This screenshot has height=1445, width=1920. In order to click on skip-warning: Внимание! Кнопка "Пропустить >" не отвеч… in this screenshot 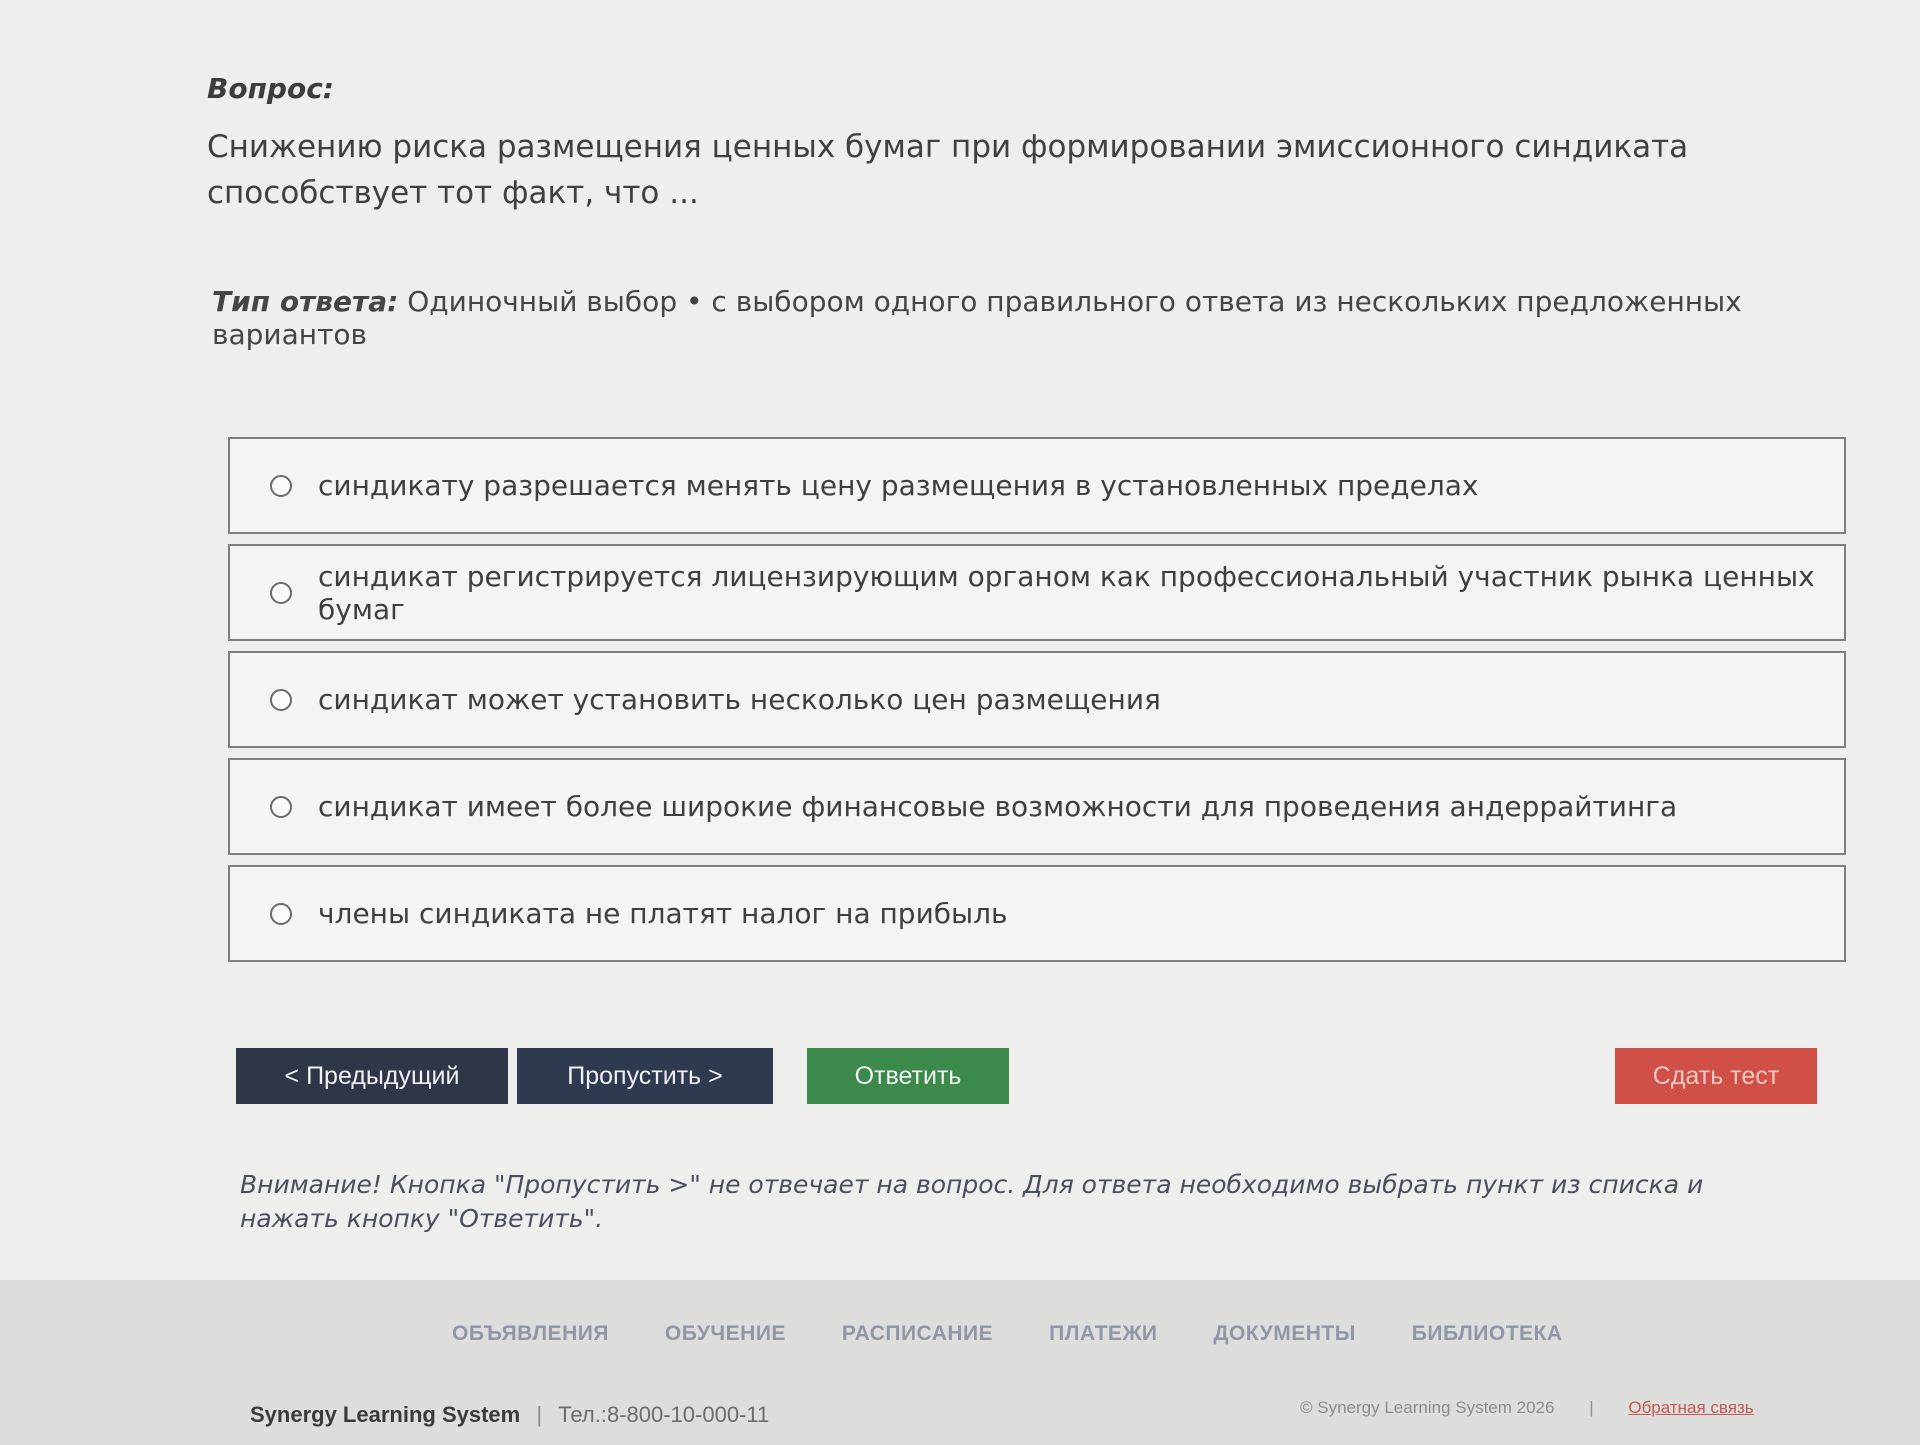, I will do `click(972, 1201)`.